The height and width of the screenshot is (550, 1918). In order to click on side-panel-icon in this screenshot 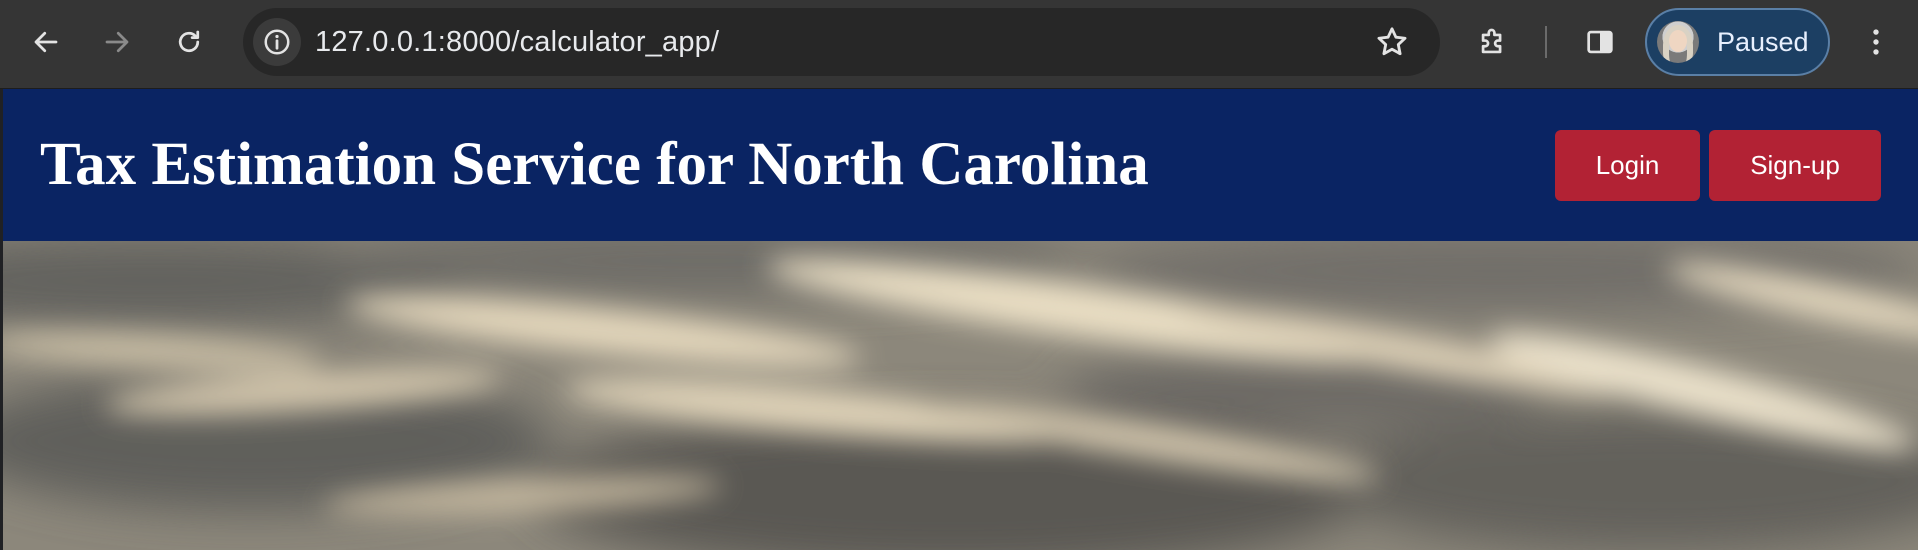, I will do `click(1600, 42)`.